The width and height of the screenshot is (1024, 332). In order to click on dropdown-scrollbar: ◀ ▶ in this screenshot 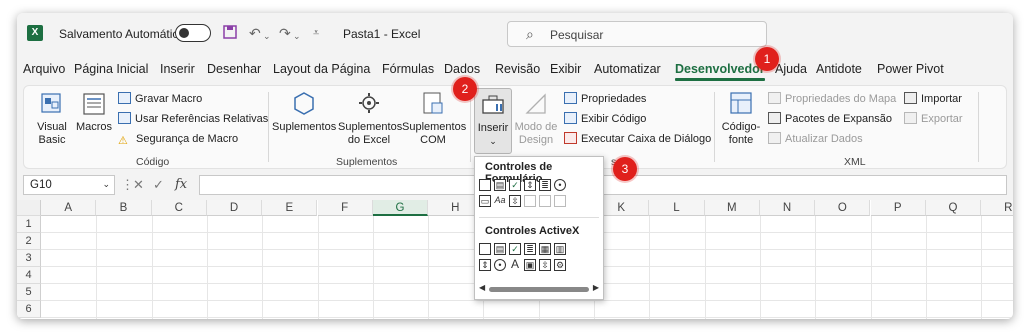, I will do `click(539, 288)`.